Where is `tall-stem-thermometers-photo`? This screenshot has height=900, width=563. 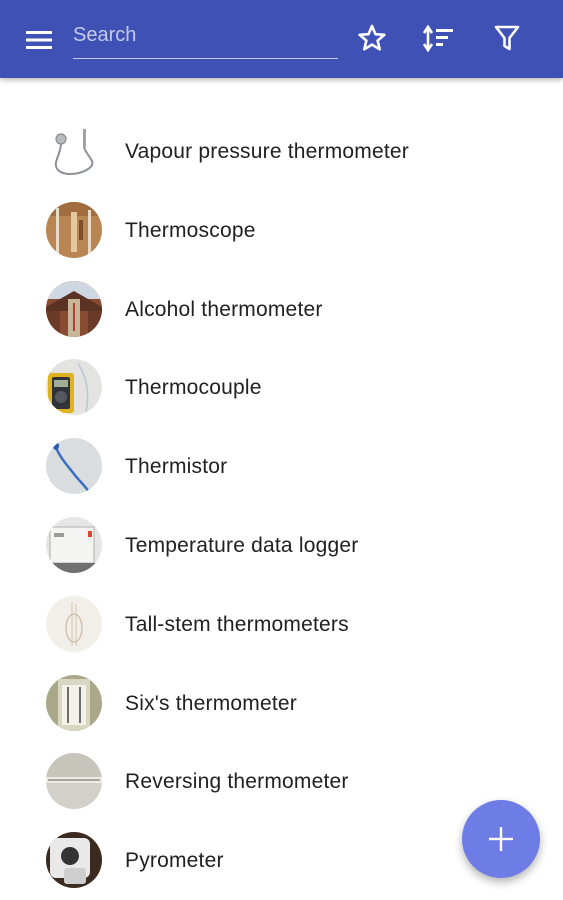
tall-stem-thermometers-photo is located at coordinates (74, 623).